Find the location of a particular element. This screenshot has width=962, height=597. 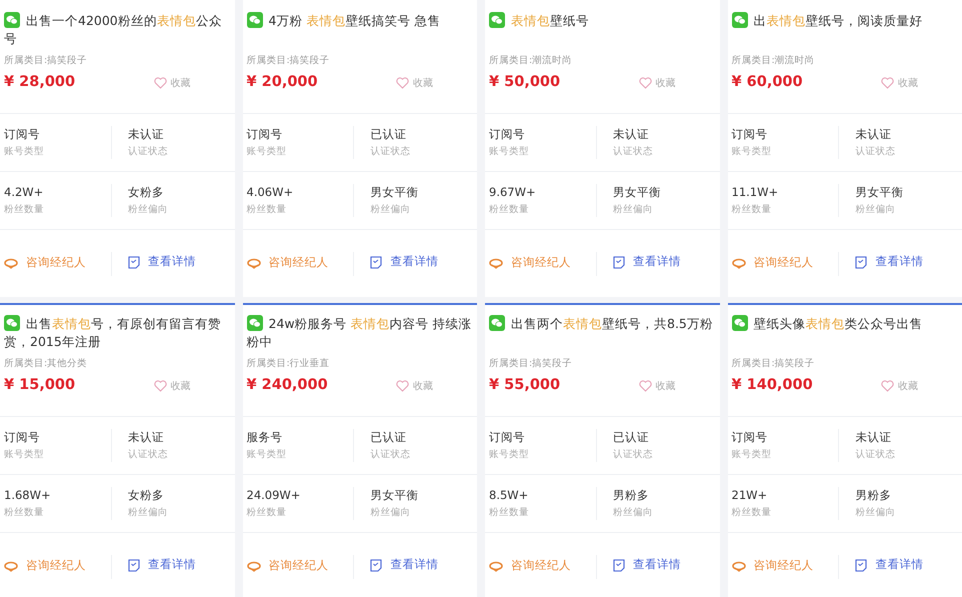

price-text: ¥ 28,000 is located at coordinates (40, 82).